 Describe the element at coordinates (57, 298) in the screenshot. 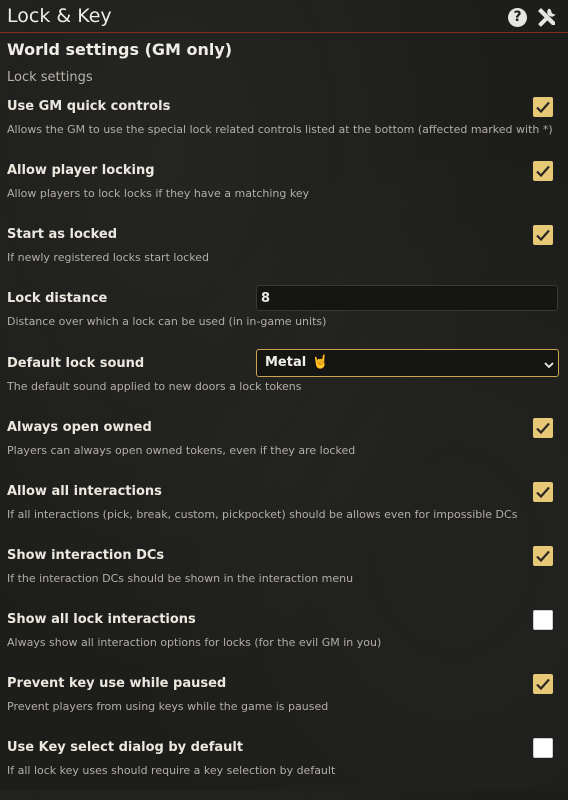

I see `setting-label: Lock distance` at that location.